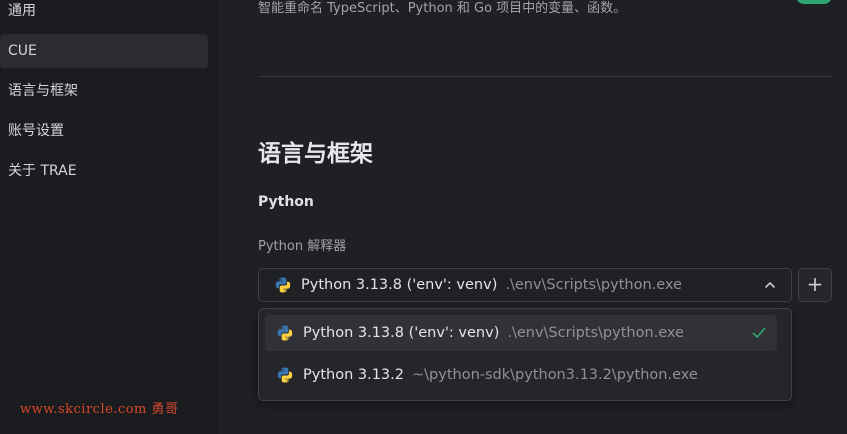  Describe the element at coordinates (104, 131) in the screenshot. I see `sidebar-item-account-settings: 账号设置` at that location.